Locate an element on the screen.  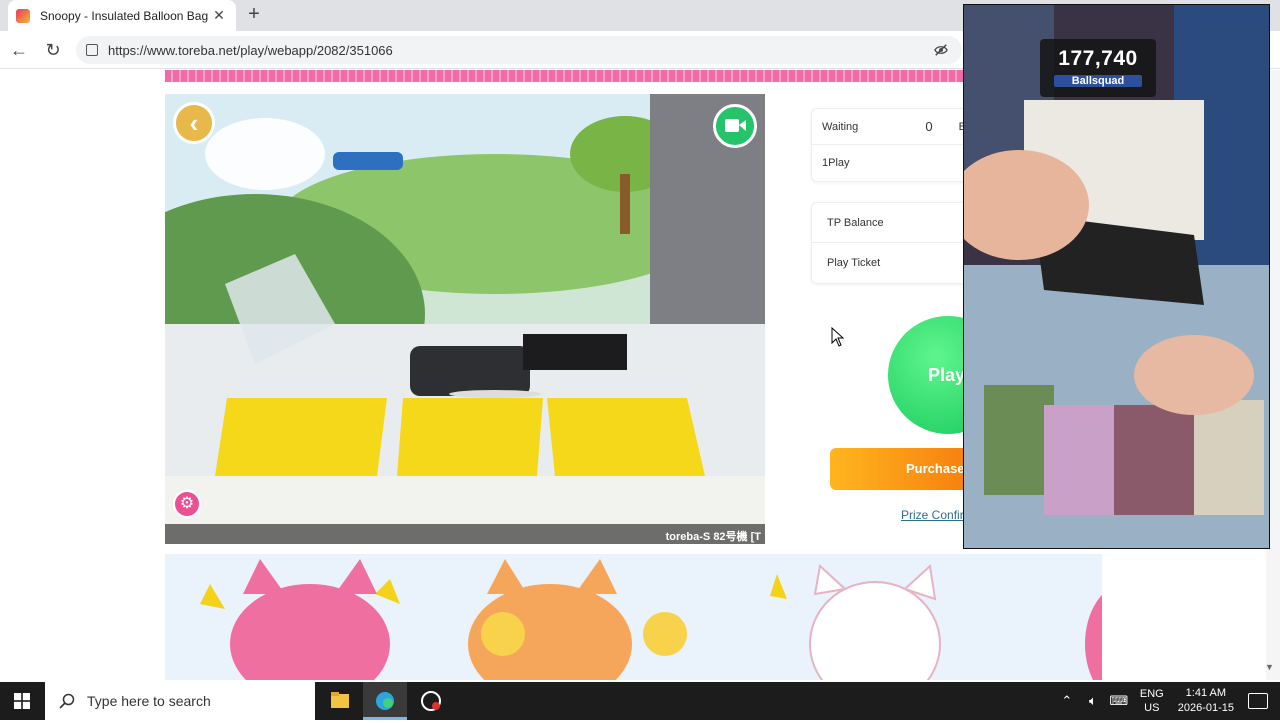
queue-card: Waiting 0 B 1Play is located at coordinates (891, 145).